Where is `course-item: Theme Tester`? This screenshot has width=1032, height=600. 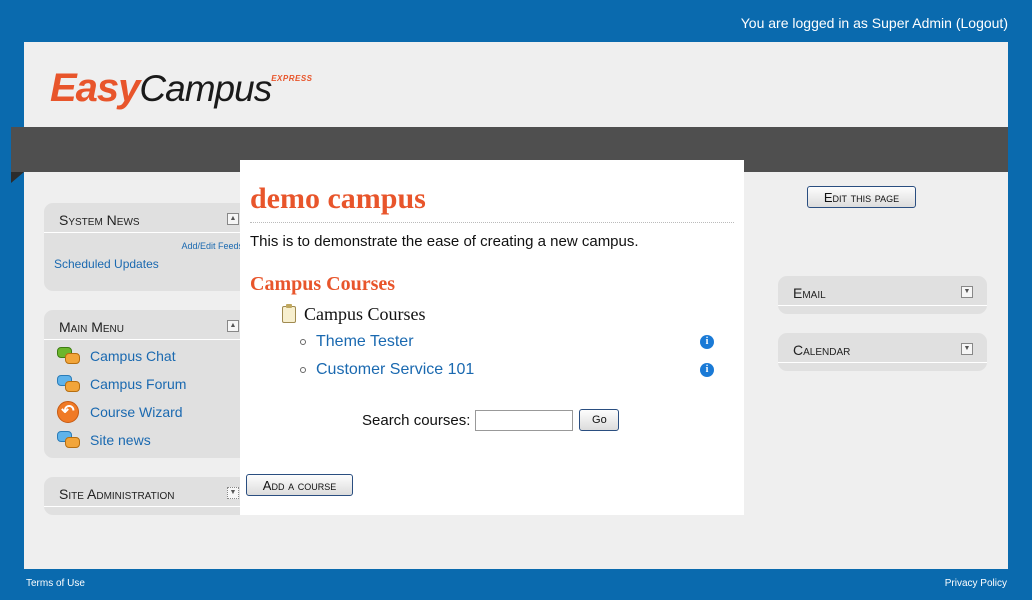
course-item: Theme Tester is located at coordinates (357, 342).